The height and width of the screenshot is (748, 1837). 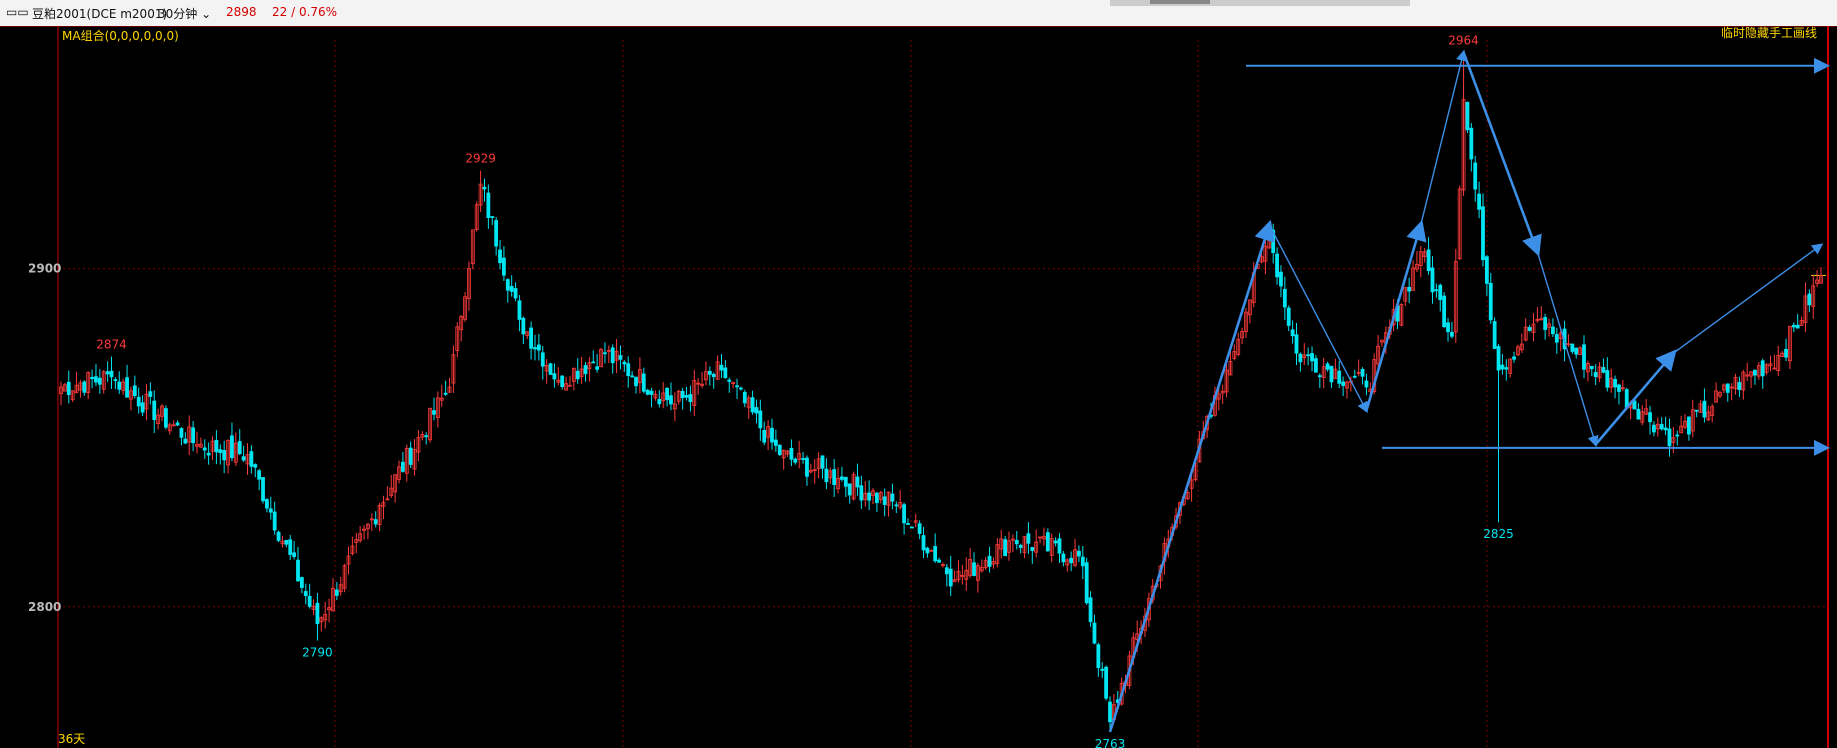 I want to click on chevron-down-icon: ⌄, so click(x=204, y=14).